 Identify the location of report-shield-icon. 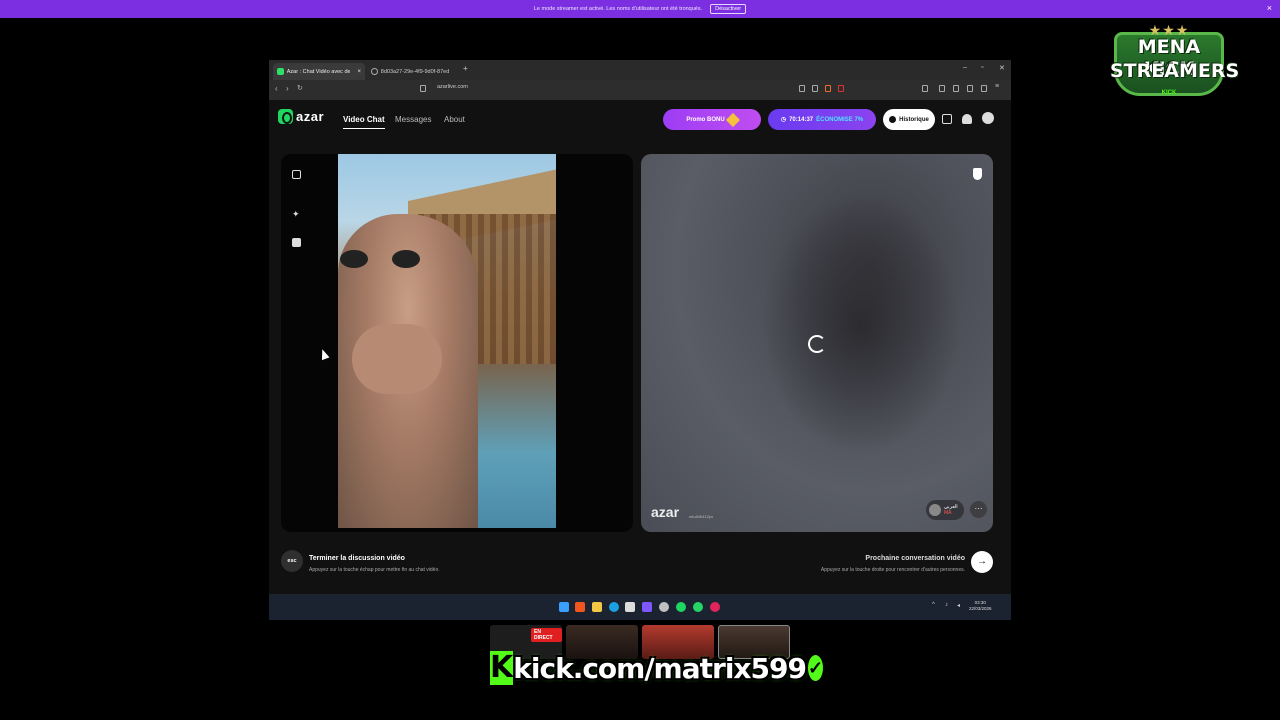
(977, 174).